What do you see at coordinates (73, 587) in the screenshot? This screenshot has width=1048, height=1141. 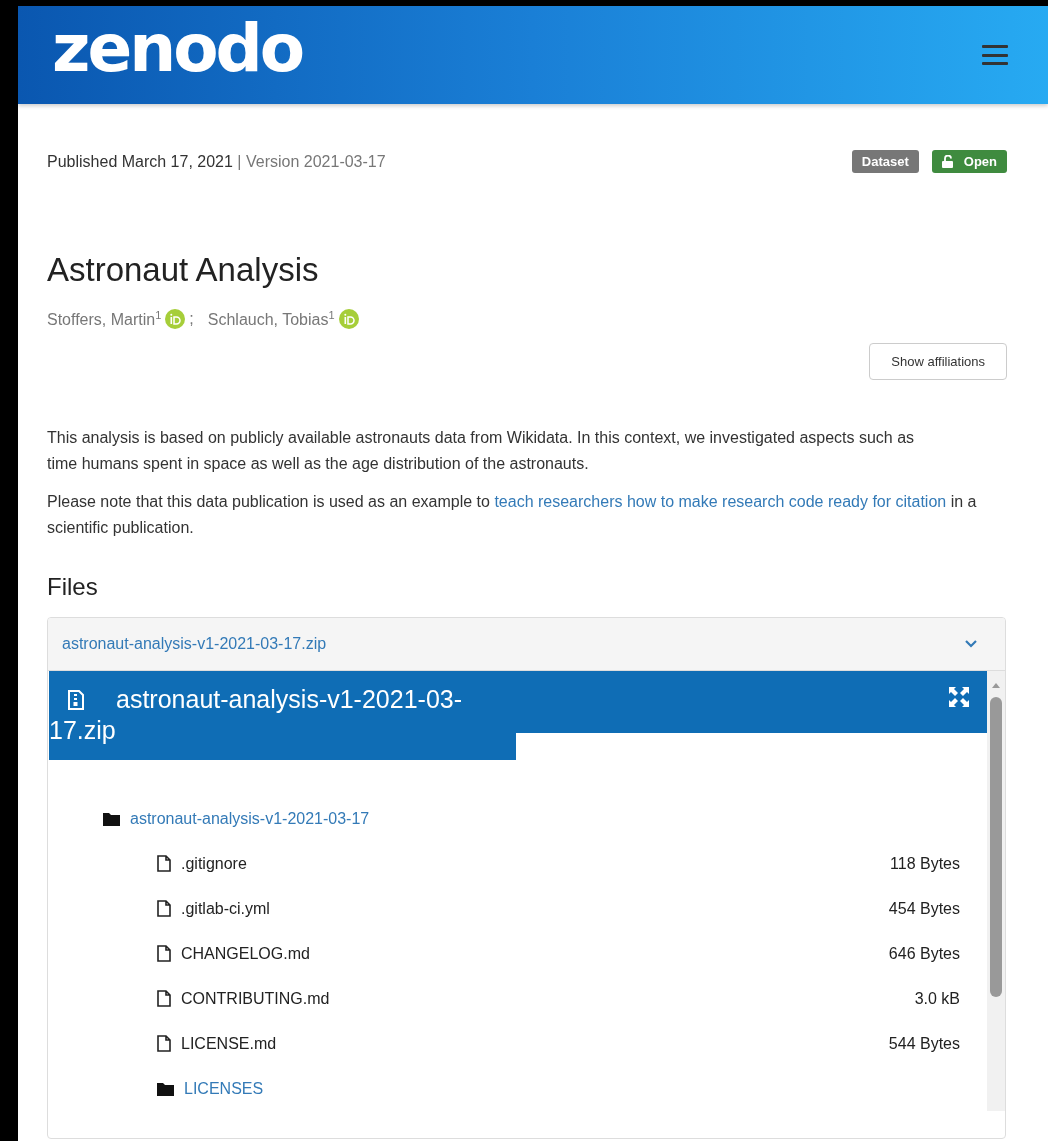 I see `files-heading: Files` at bounding box center [73, 587].